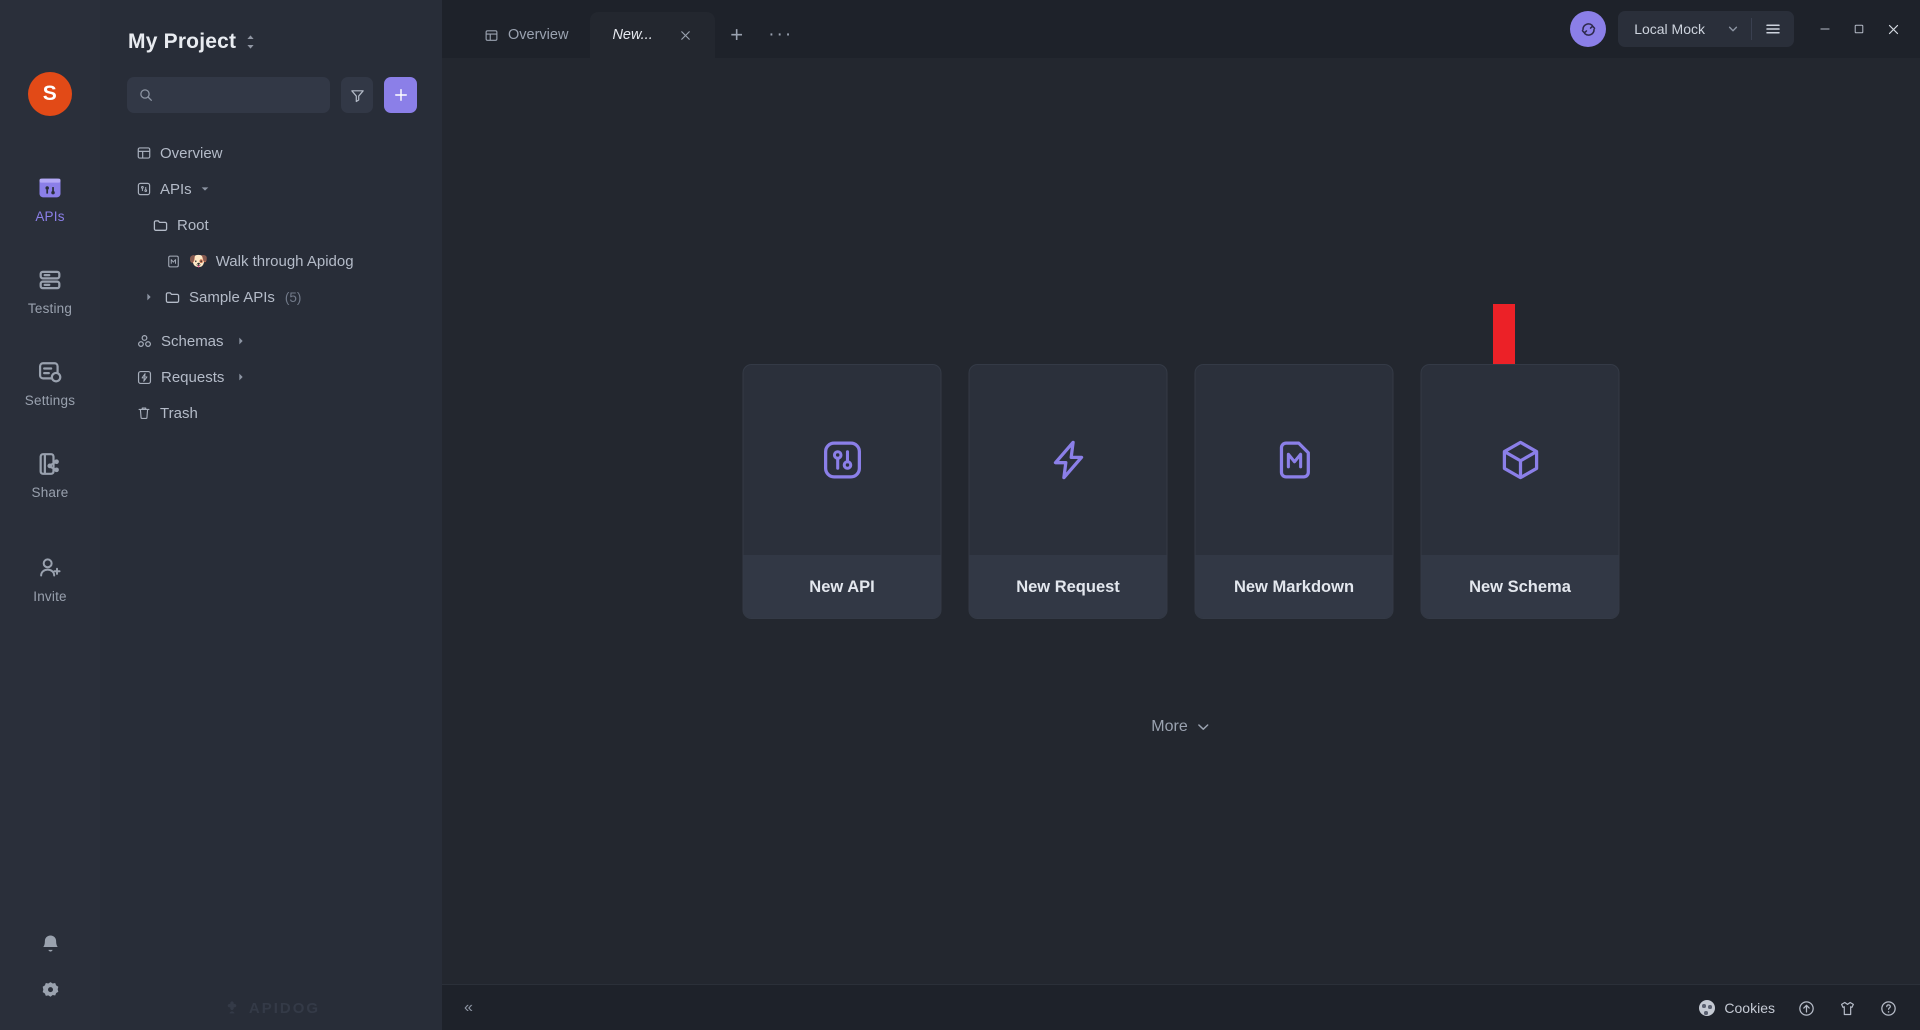 The image size is (1920, 1030). Describe the element at coordinates (737, 35) in the screenshot. I see `new-tab-button: +` at that location.